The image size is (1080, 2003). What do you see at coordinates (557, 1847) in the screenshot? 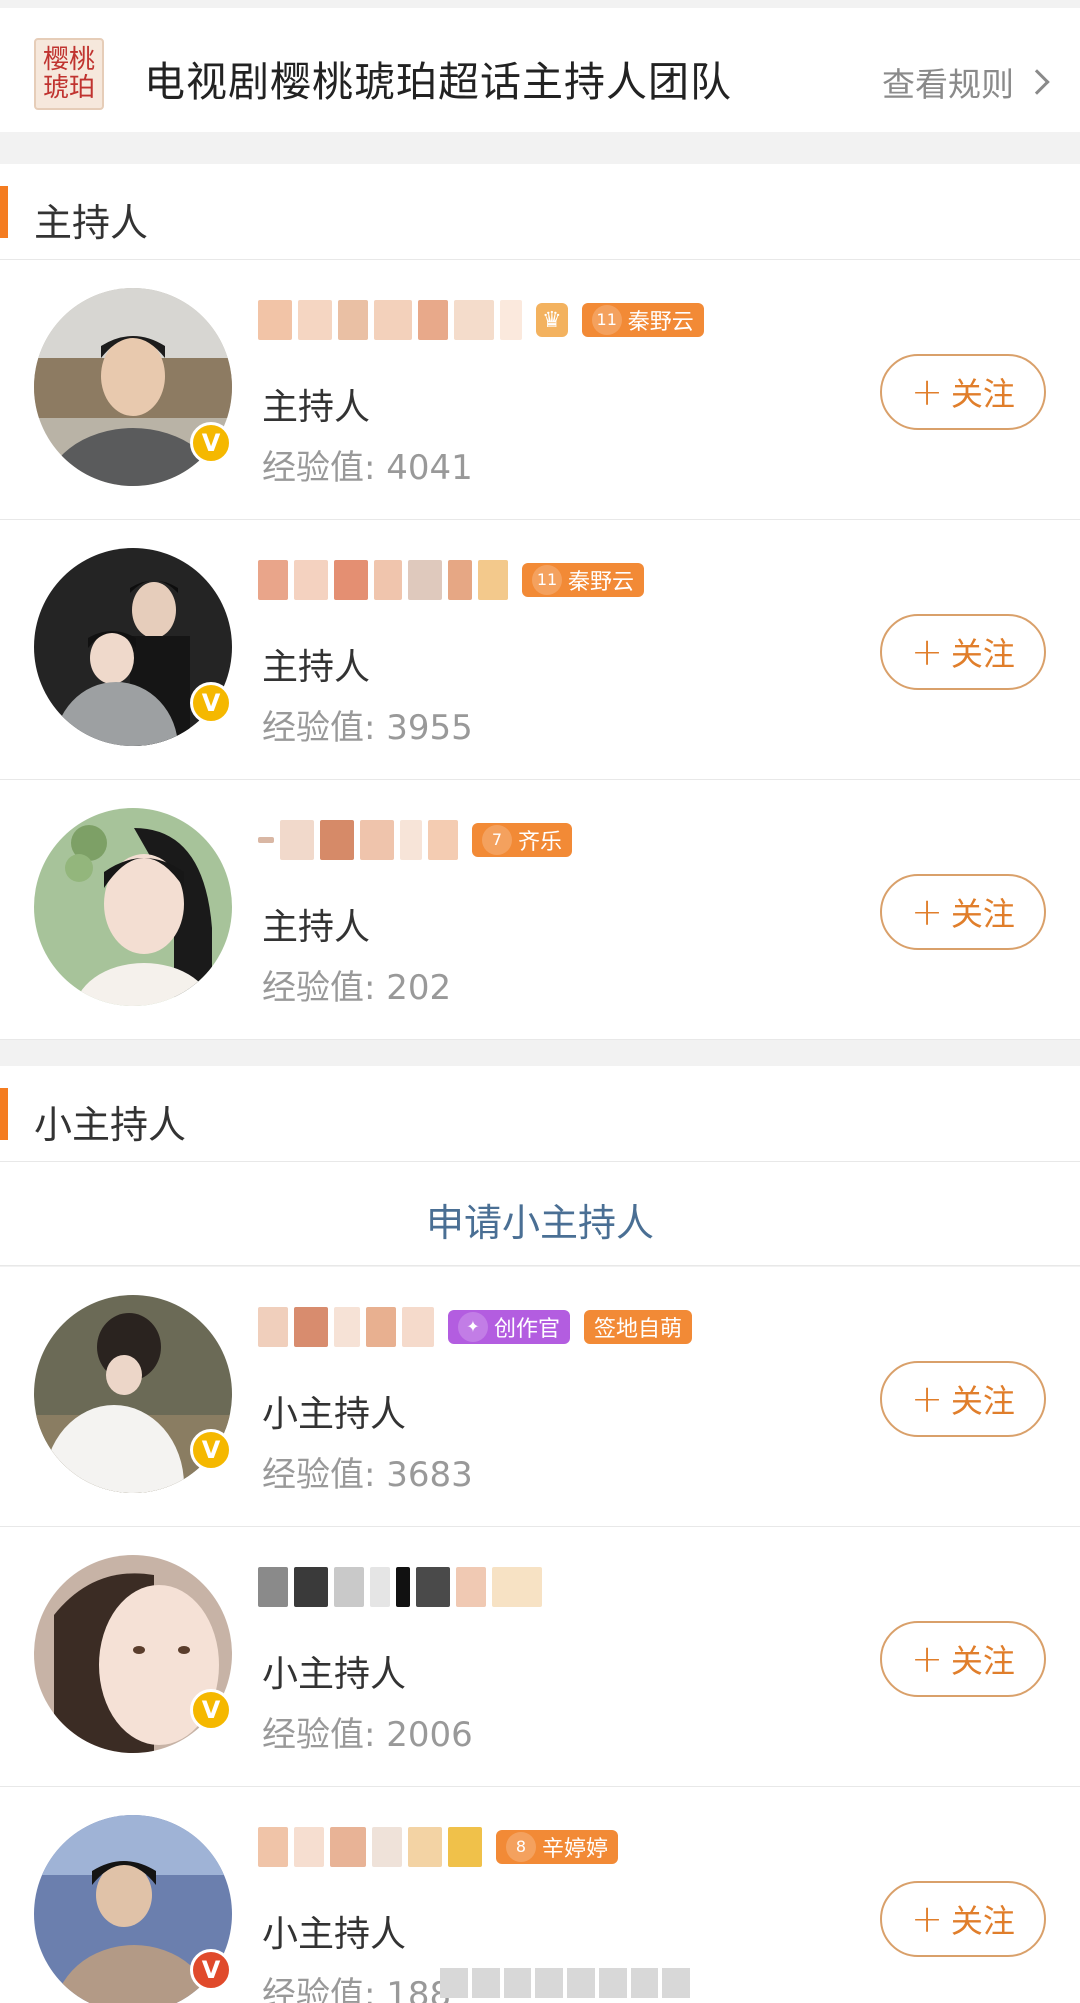
I see `fan-level-tag: 8 辛婷婷` at bounding box center [557, 1847].